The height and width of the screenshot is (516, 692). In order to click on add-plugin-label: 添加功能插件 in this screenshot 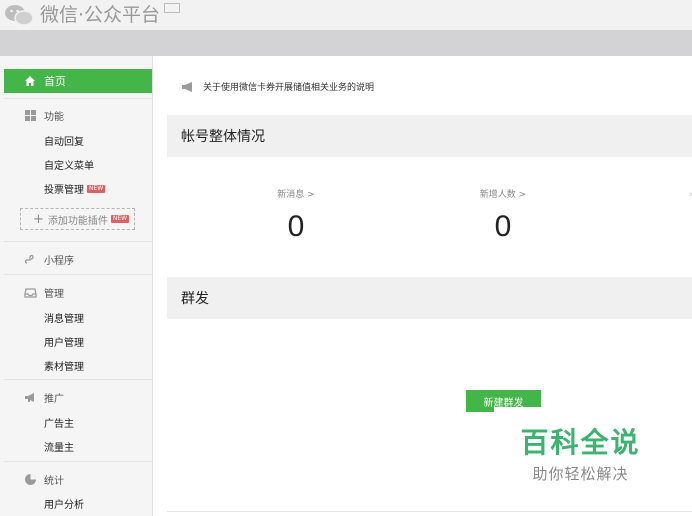, I will do `click(77, 221)`.